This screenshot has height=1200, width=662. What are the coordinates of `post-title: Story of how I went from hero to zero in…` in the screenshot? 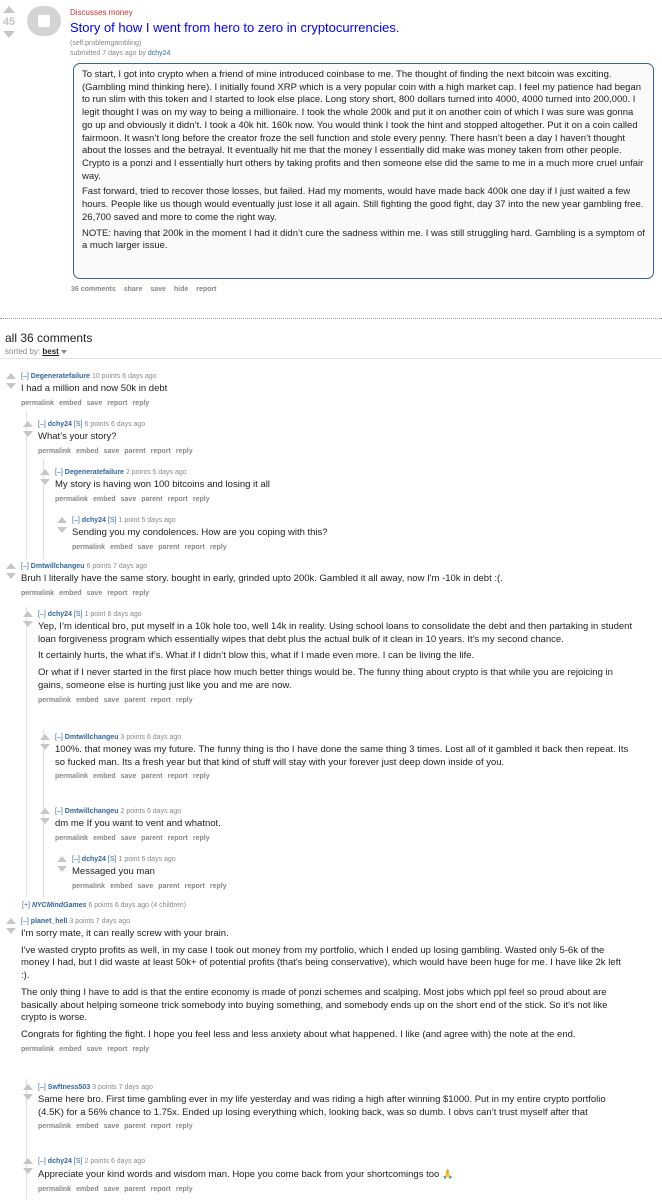 It's located at (234, 27).